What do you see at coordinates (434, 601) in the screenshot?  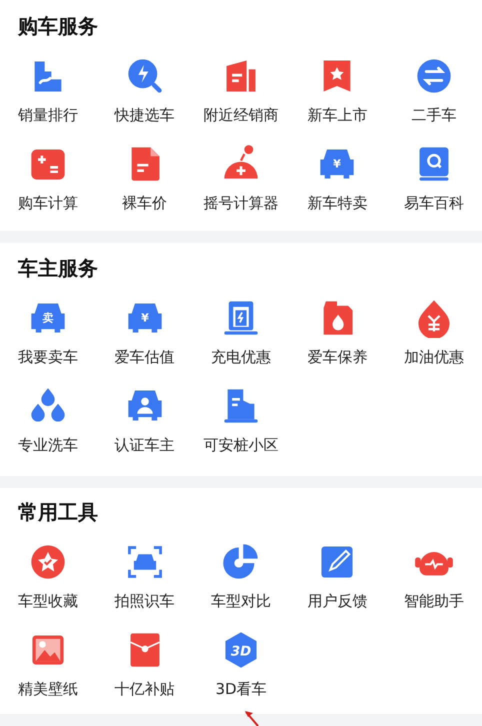 I see `service-link: 智能助手` at bounding box center [434, 601].